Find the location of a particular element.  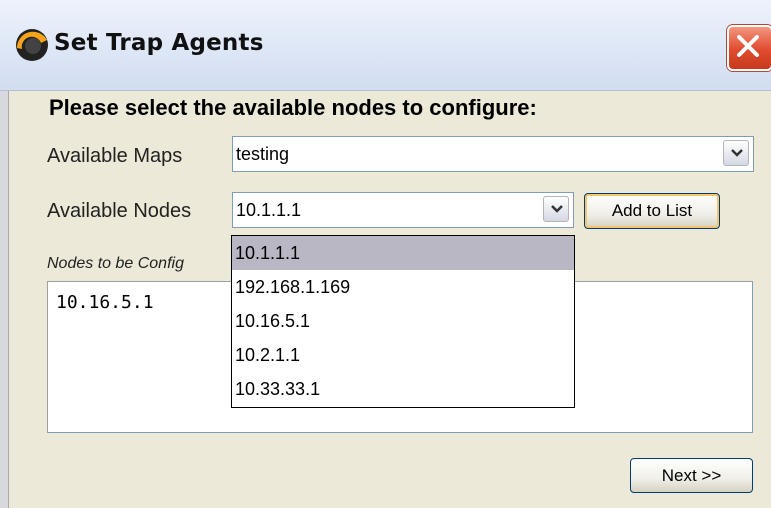

app-logo-icon is located at coordinates (32, 45).